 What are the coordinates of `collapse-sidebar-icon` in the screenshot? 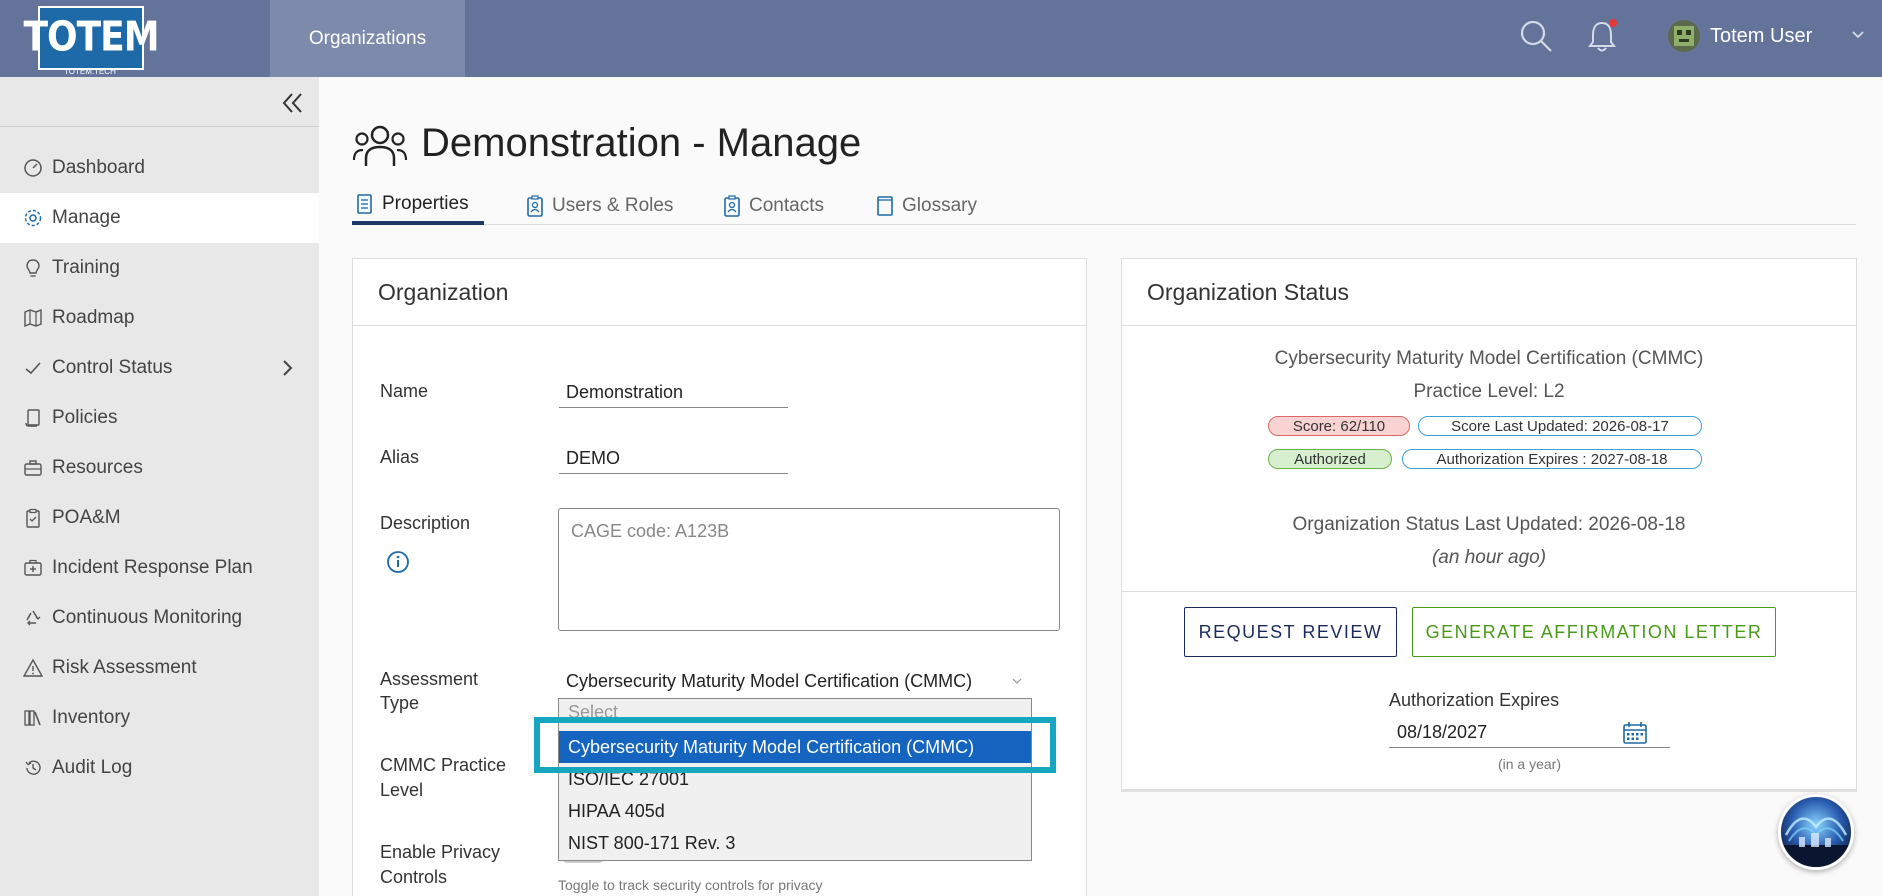 It's located at (293, 103).